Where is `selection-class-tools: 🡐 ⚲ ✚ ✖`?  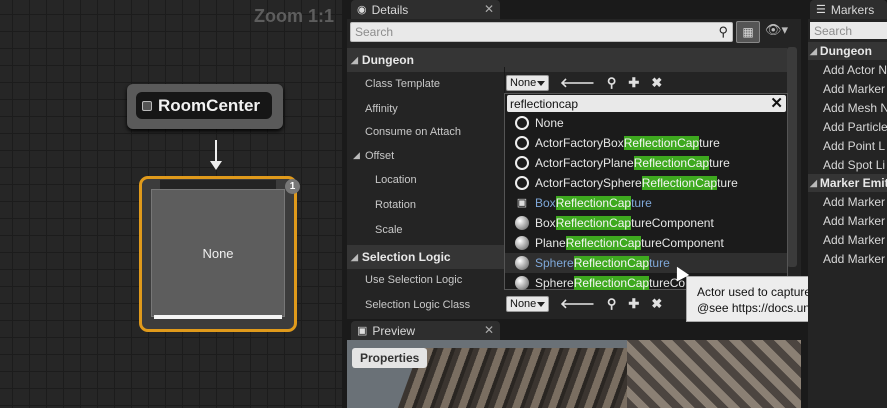
selection-class-tools: 🡐 ⚲ ✚ ✖ is located at coordinates (611, 304).